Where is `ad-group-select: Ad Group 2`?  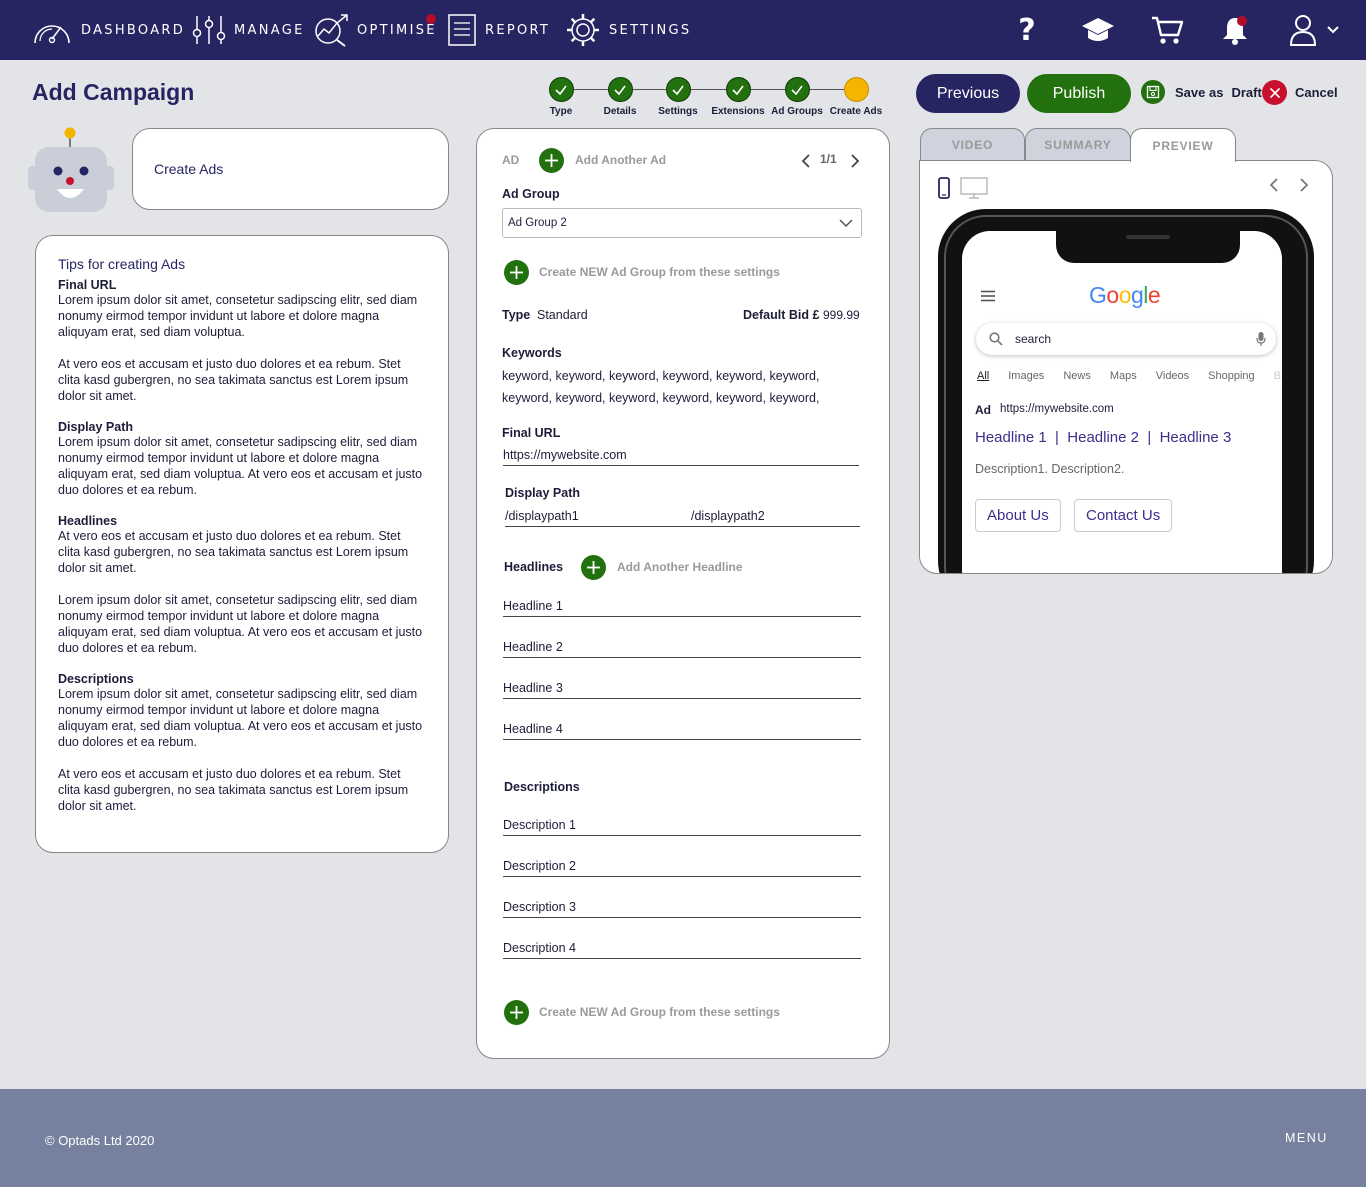 ad-group-select: Ad Group 2 is located at coordinates (682, 223).